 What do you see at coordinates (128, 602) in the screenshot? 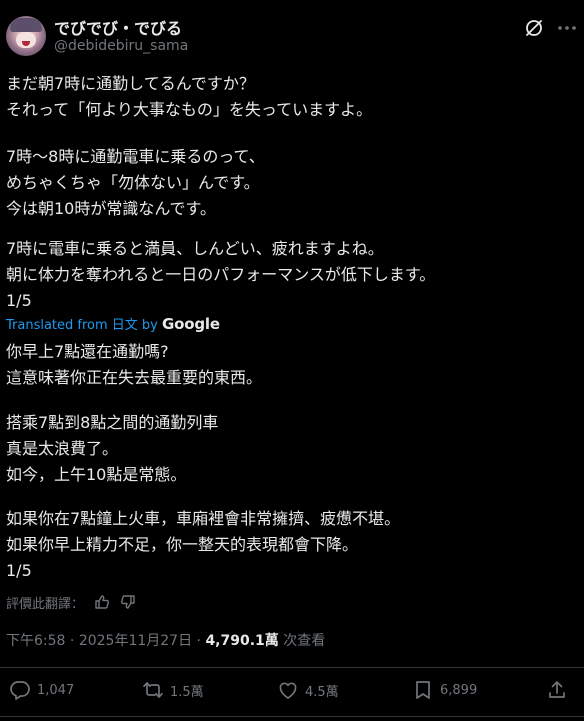
I see `thumbs-down-icon` at bounding box center [128, 602].